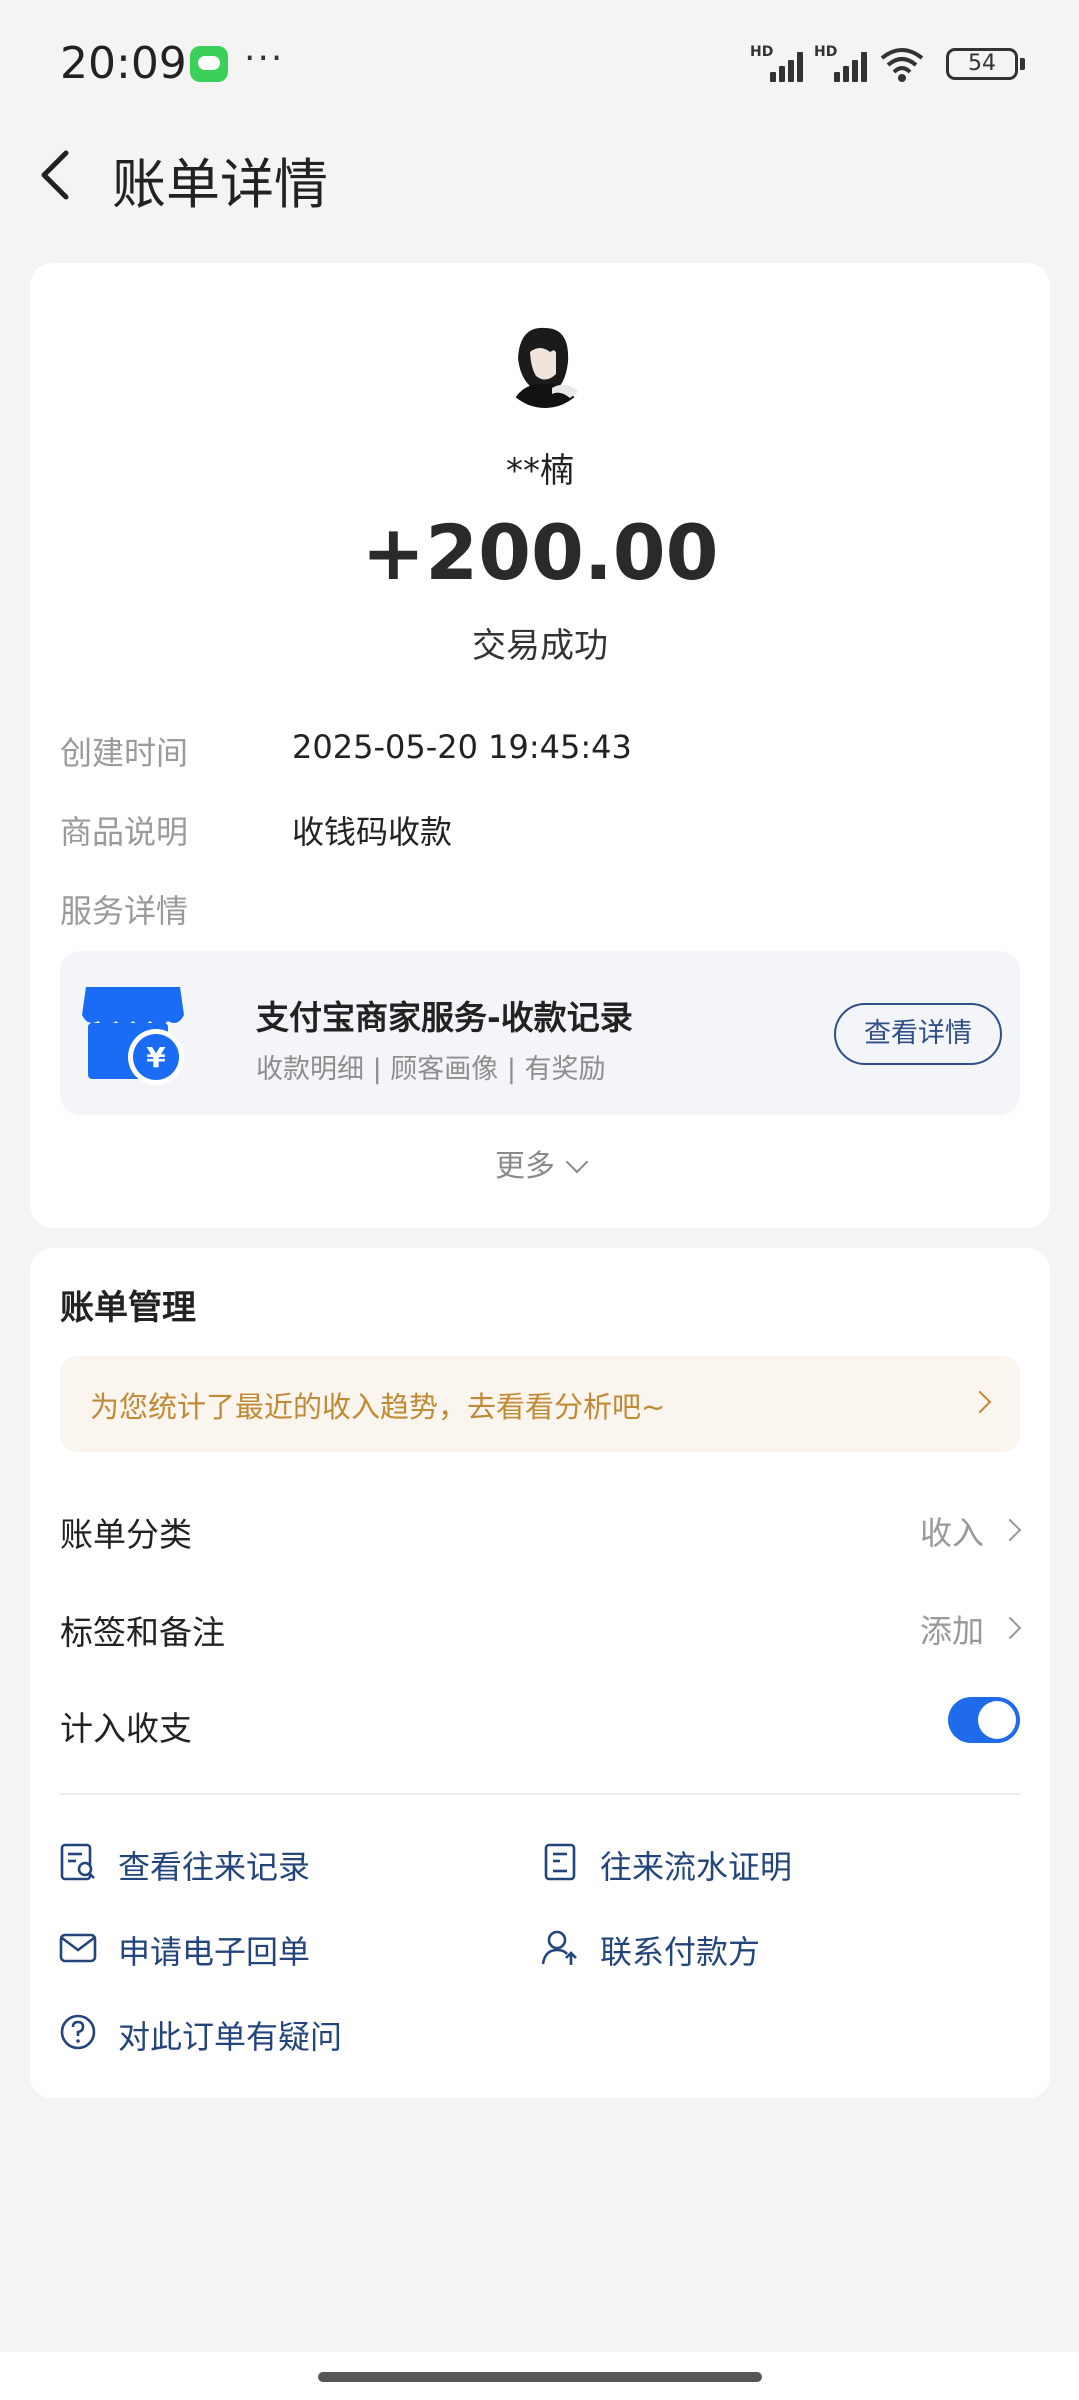 Image resolution: width=1079 pixels, height=2400 pixels. I want to click on view-records-link: 查看往来记录, so click(268, 1863).